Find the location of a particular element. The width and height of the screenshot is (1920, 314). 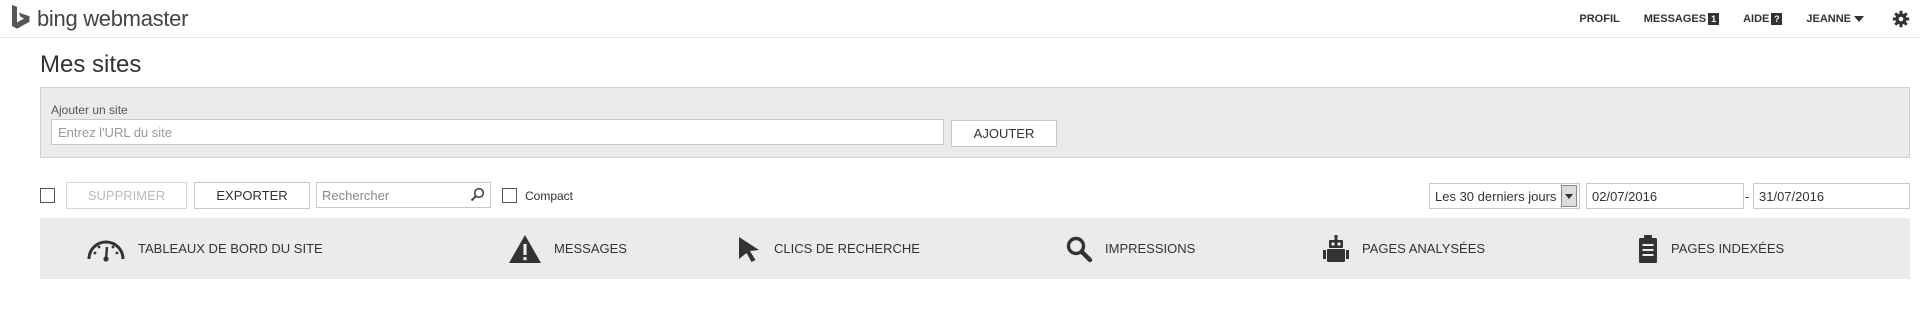

metric-messages: MESSAGES is located at coordinates (567, 248).